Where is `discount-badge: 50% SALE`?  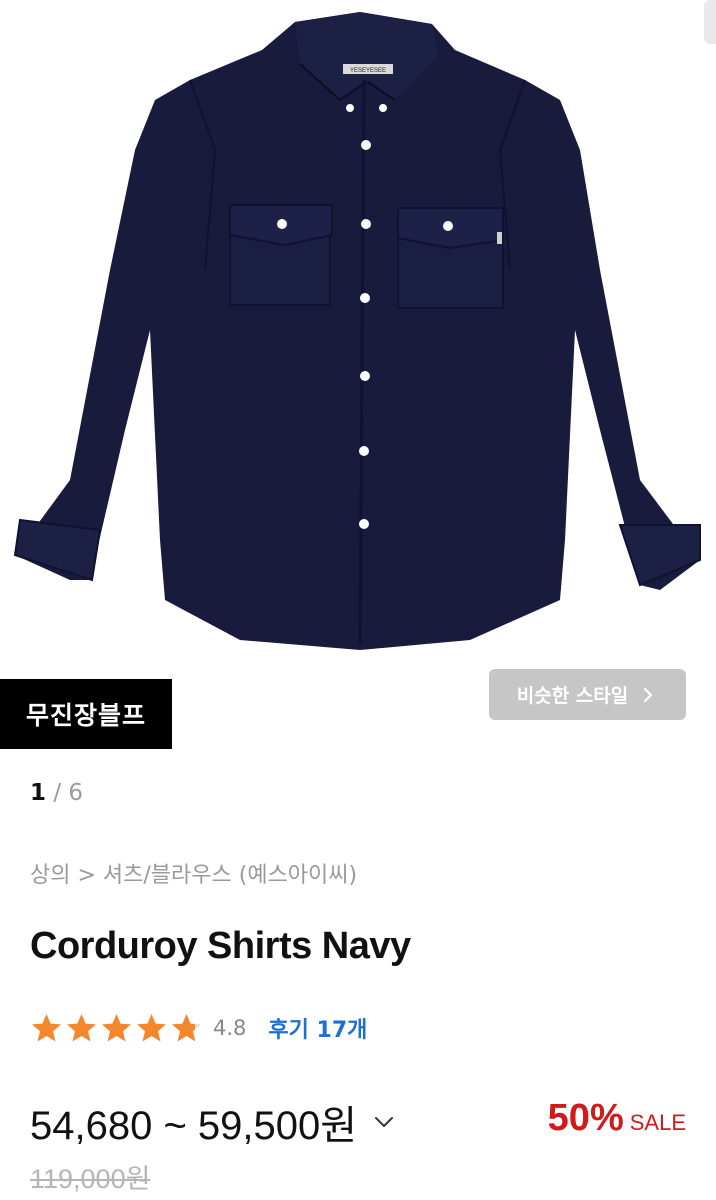 discount-badge: 50% SALE is located at coordinates (617, 1118).